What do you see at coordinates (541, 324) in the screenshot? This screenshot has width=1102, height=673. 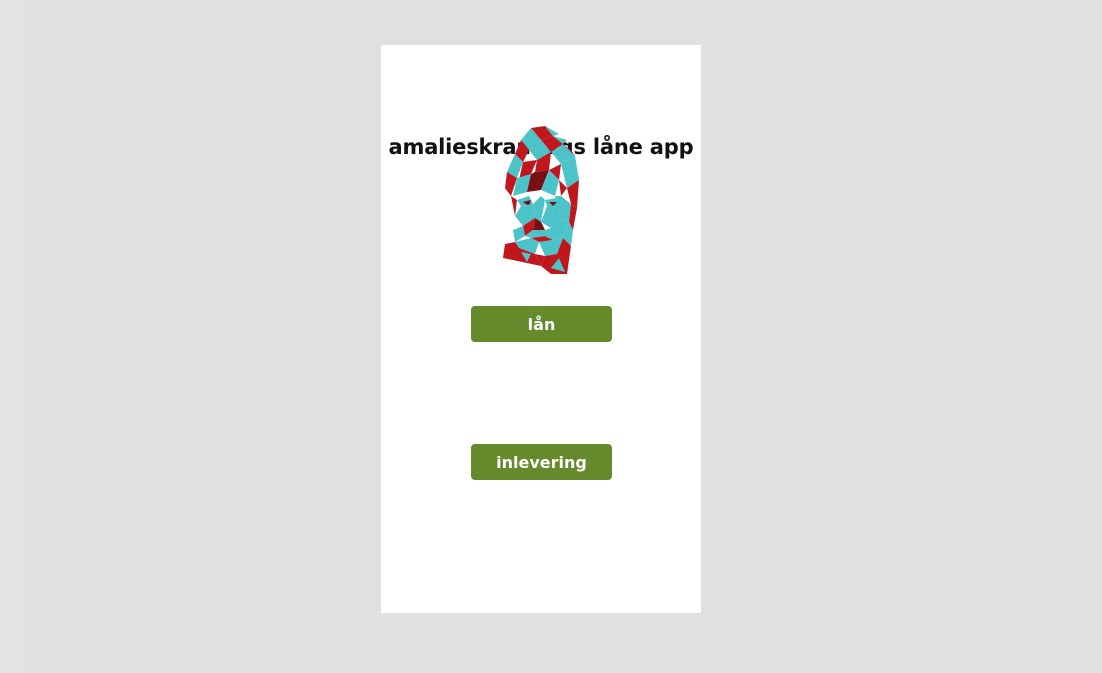 I see `laan-button: lån` at bounding box center [541, 324].